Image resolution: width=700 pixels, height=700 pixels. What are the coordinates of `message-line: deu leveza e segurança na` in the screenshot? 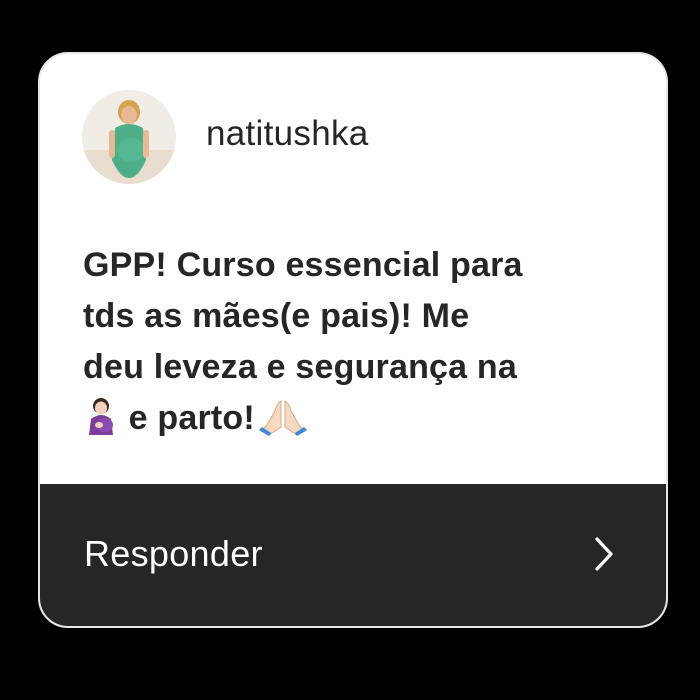 It's located at (300, 367).